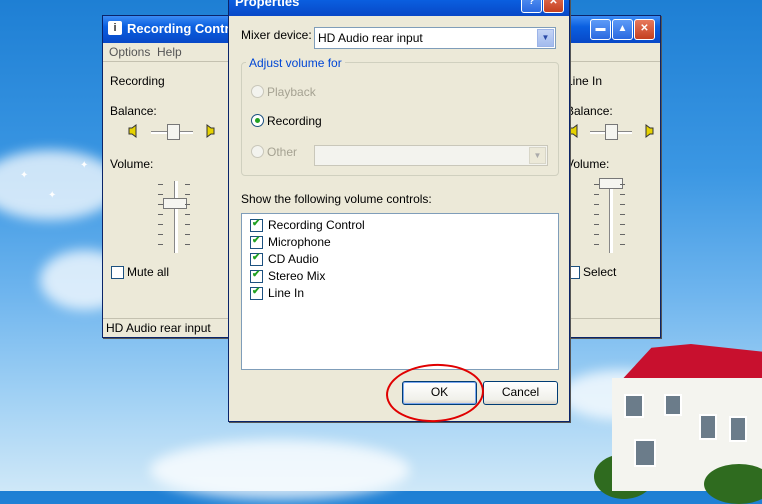 Image resolution: width=762 pixels, height=504 pixels. I want to click on list-item: Stereo Mix, so click(297, 276).